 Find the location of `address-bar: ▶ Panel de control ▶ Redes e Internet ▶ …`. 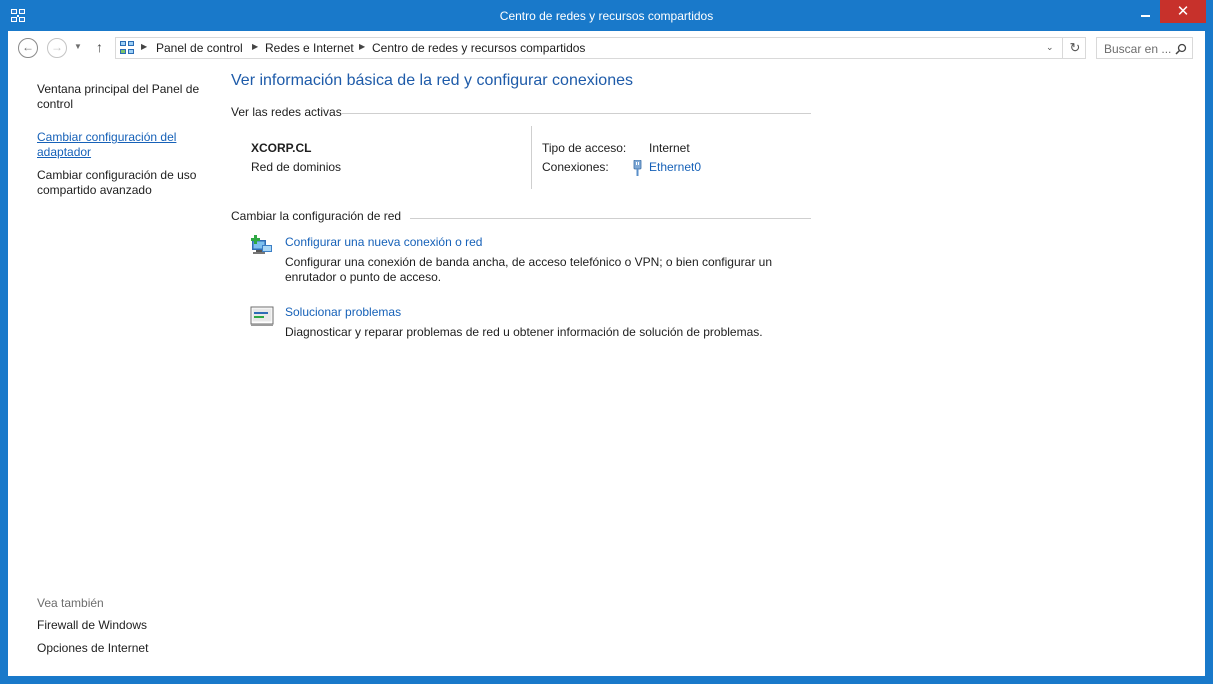

address-bar: ▶ Panel de control ▶ Redes e Internet ▶ … is located at coordinates (600, 48).